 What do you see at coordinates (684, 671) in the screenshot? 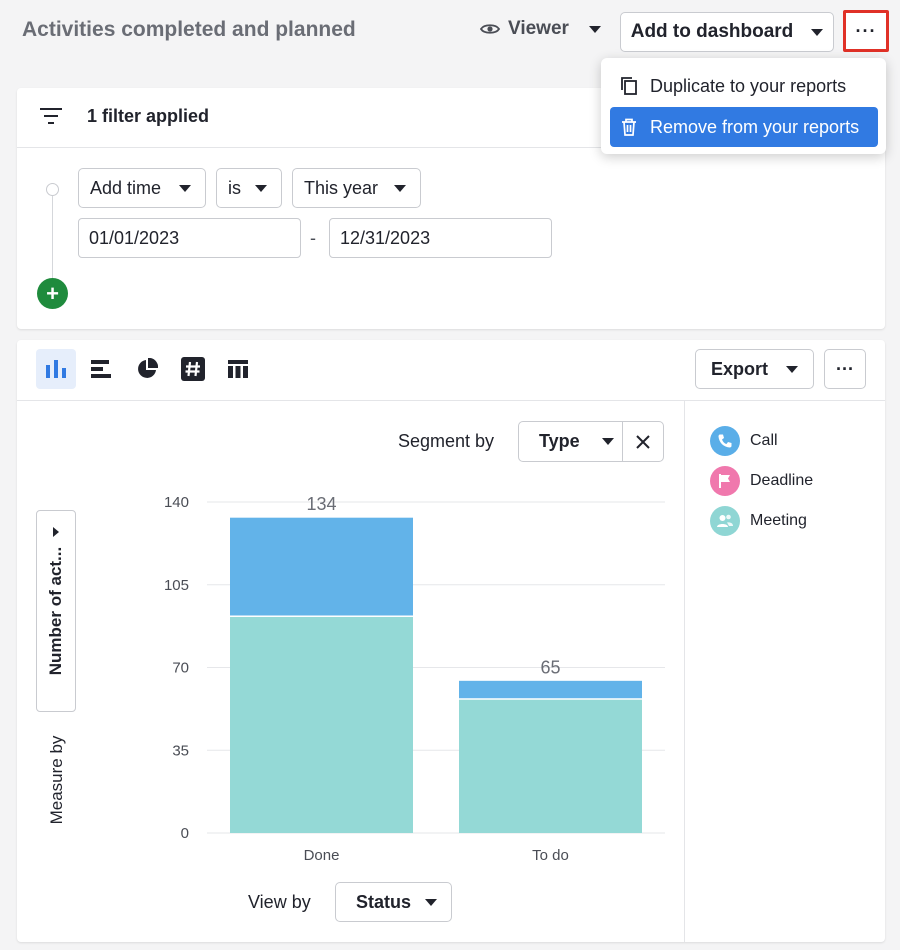
I see `legend-divider` at bounding box center [684, 671].